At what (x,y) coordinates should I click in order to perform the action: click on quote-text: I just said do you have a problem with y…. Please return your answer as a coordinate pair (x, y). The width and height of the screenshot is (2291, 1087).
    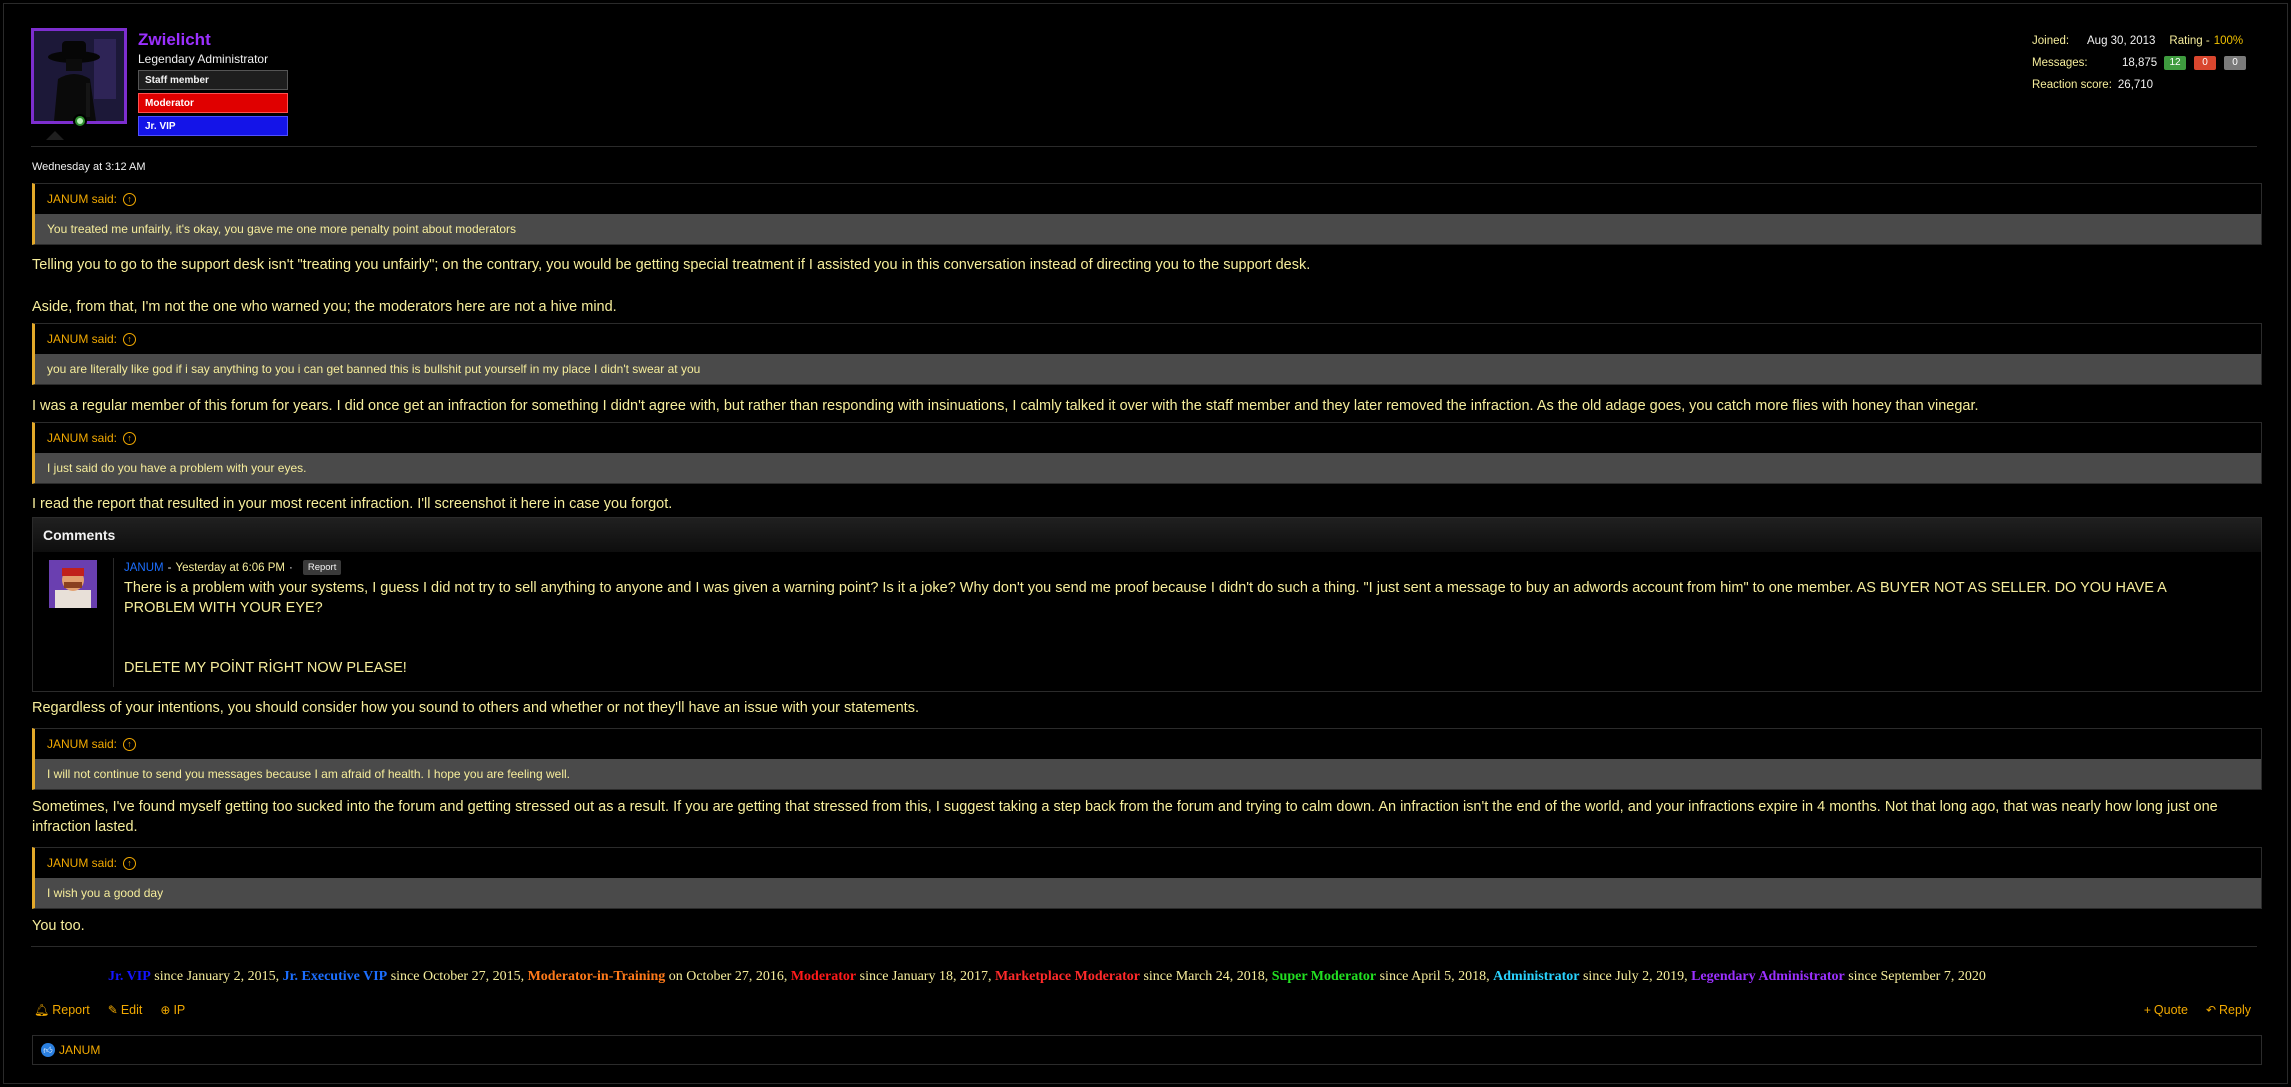
    Looking at the image, I should click on (1148, 468).